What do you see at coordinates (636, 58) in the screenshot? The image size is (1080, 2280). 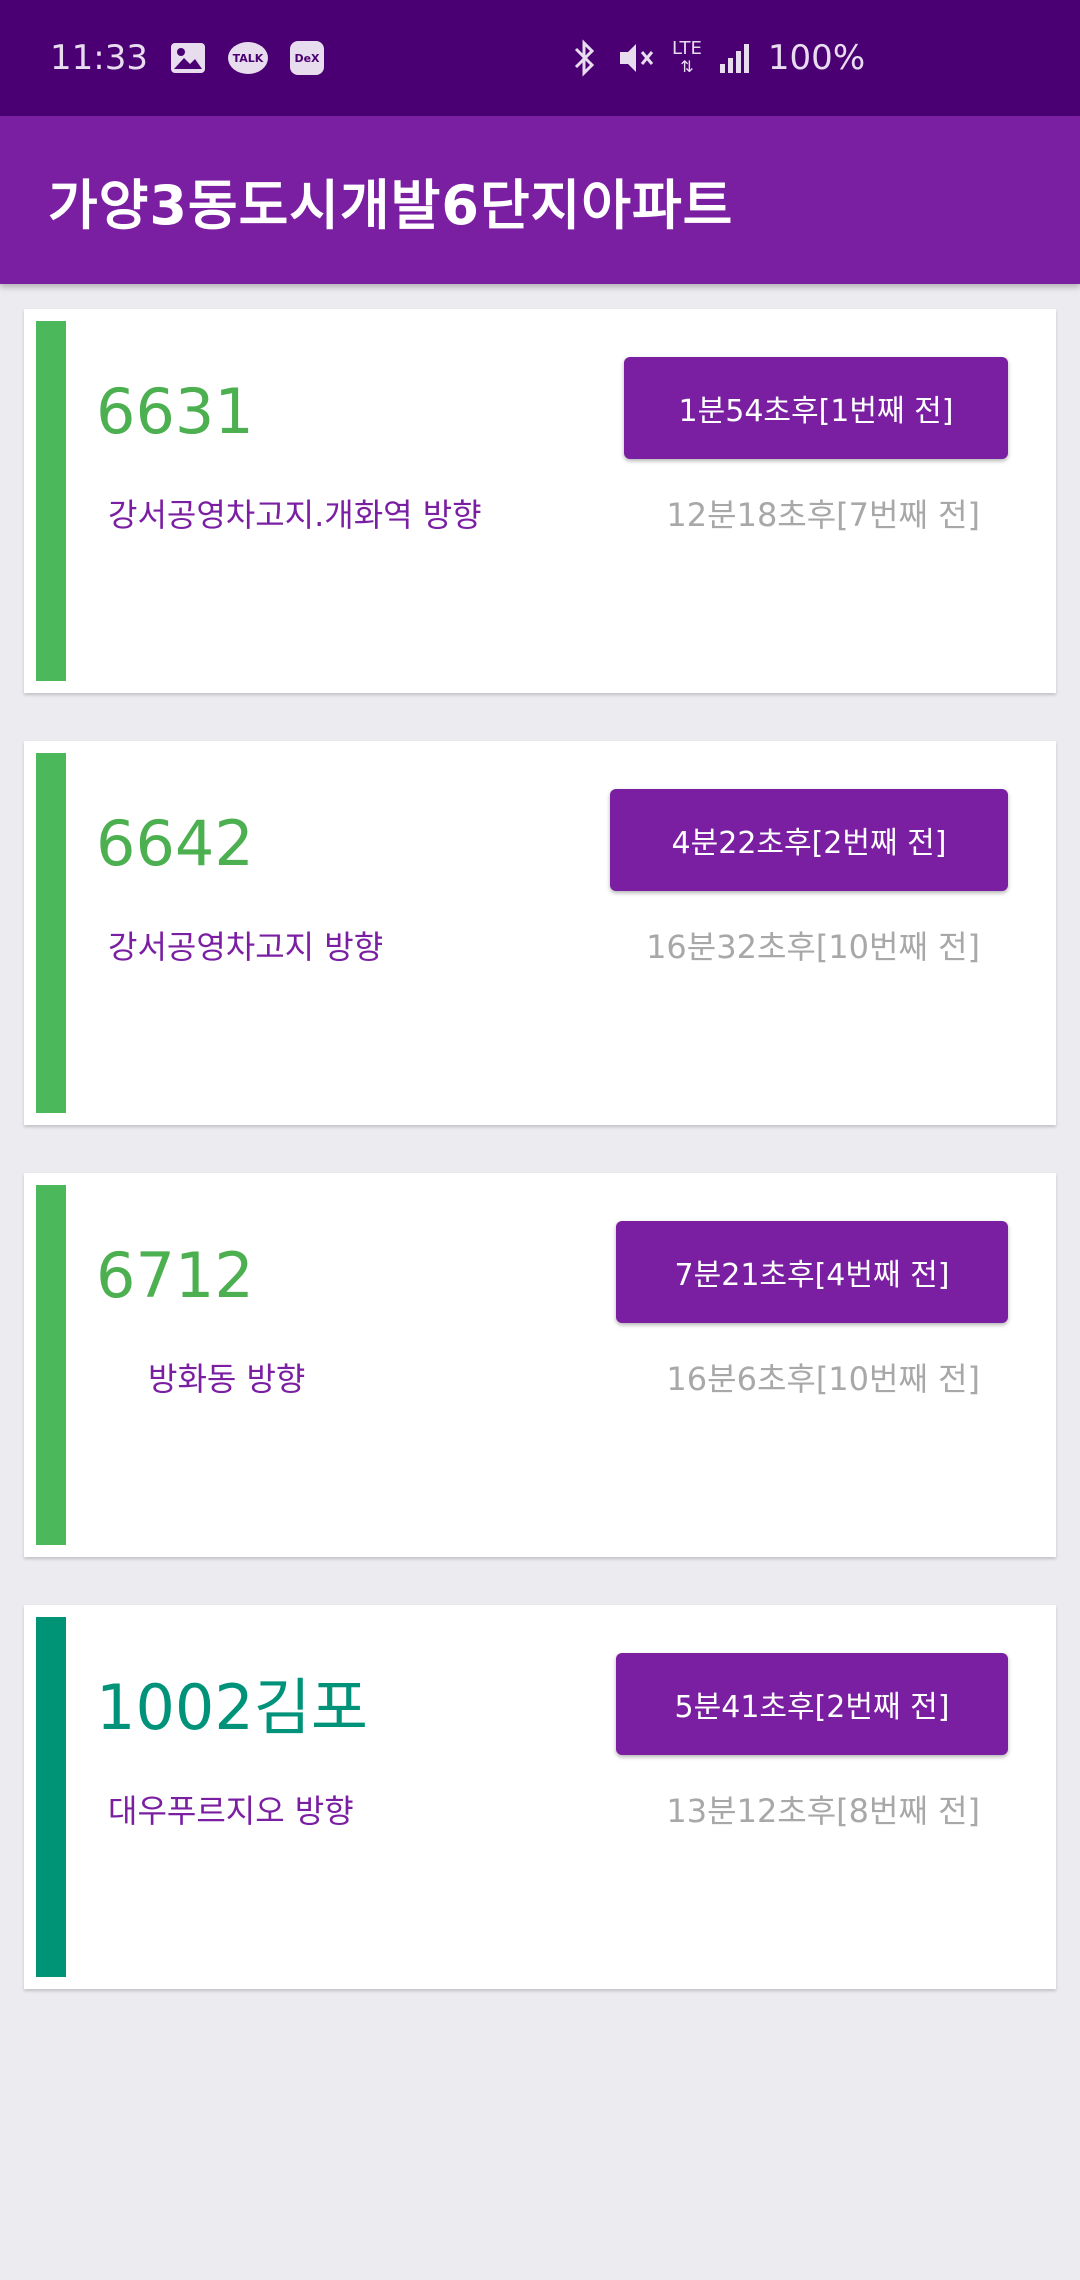 I see `mute-icon` at bounding box center [636, 58].